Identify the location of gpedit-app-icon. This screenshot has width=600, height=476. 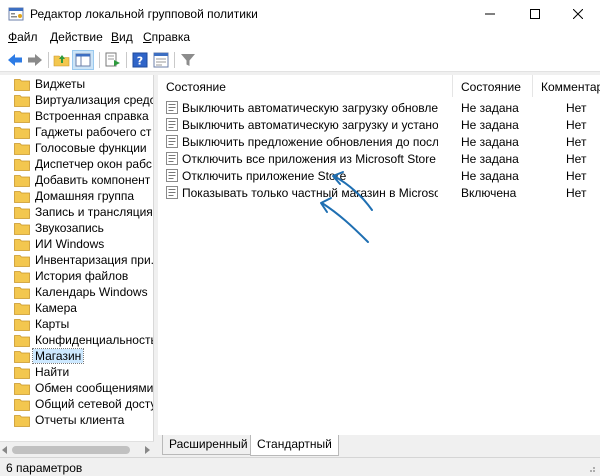
(16, 14).